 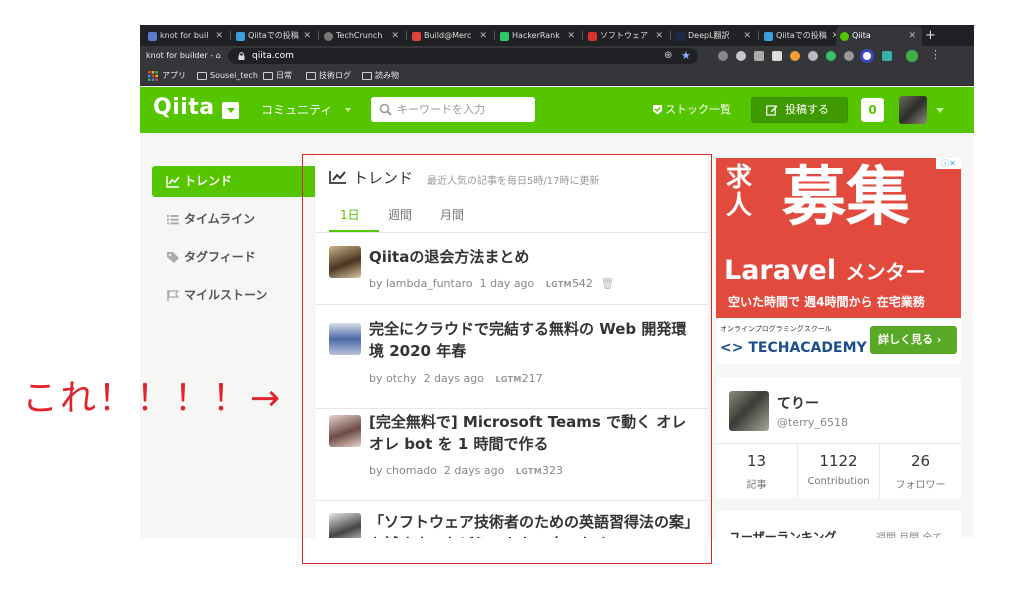 I want to click on bookmark-folder: 読み物, so click(x=380, y=76).